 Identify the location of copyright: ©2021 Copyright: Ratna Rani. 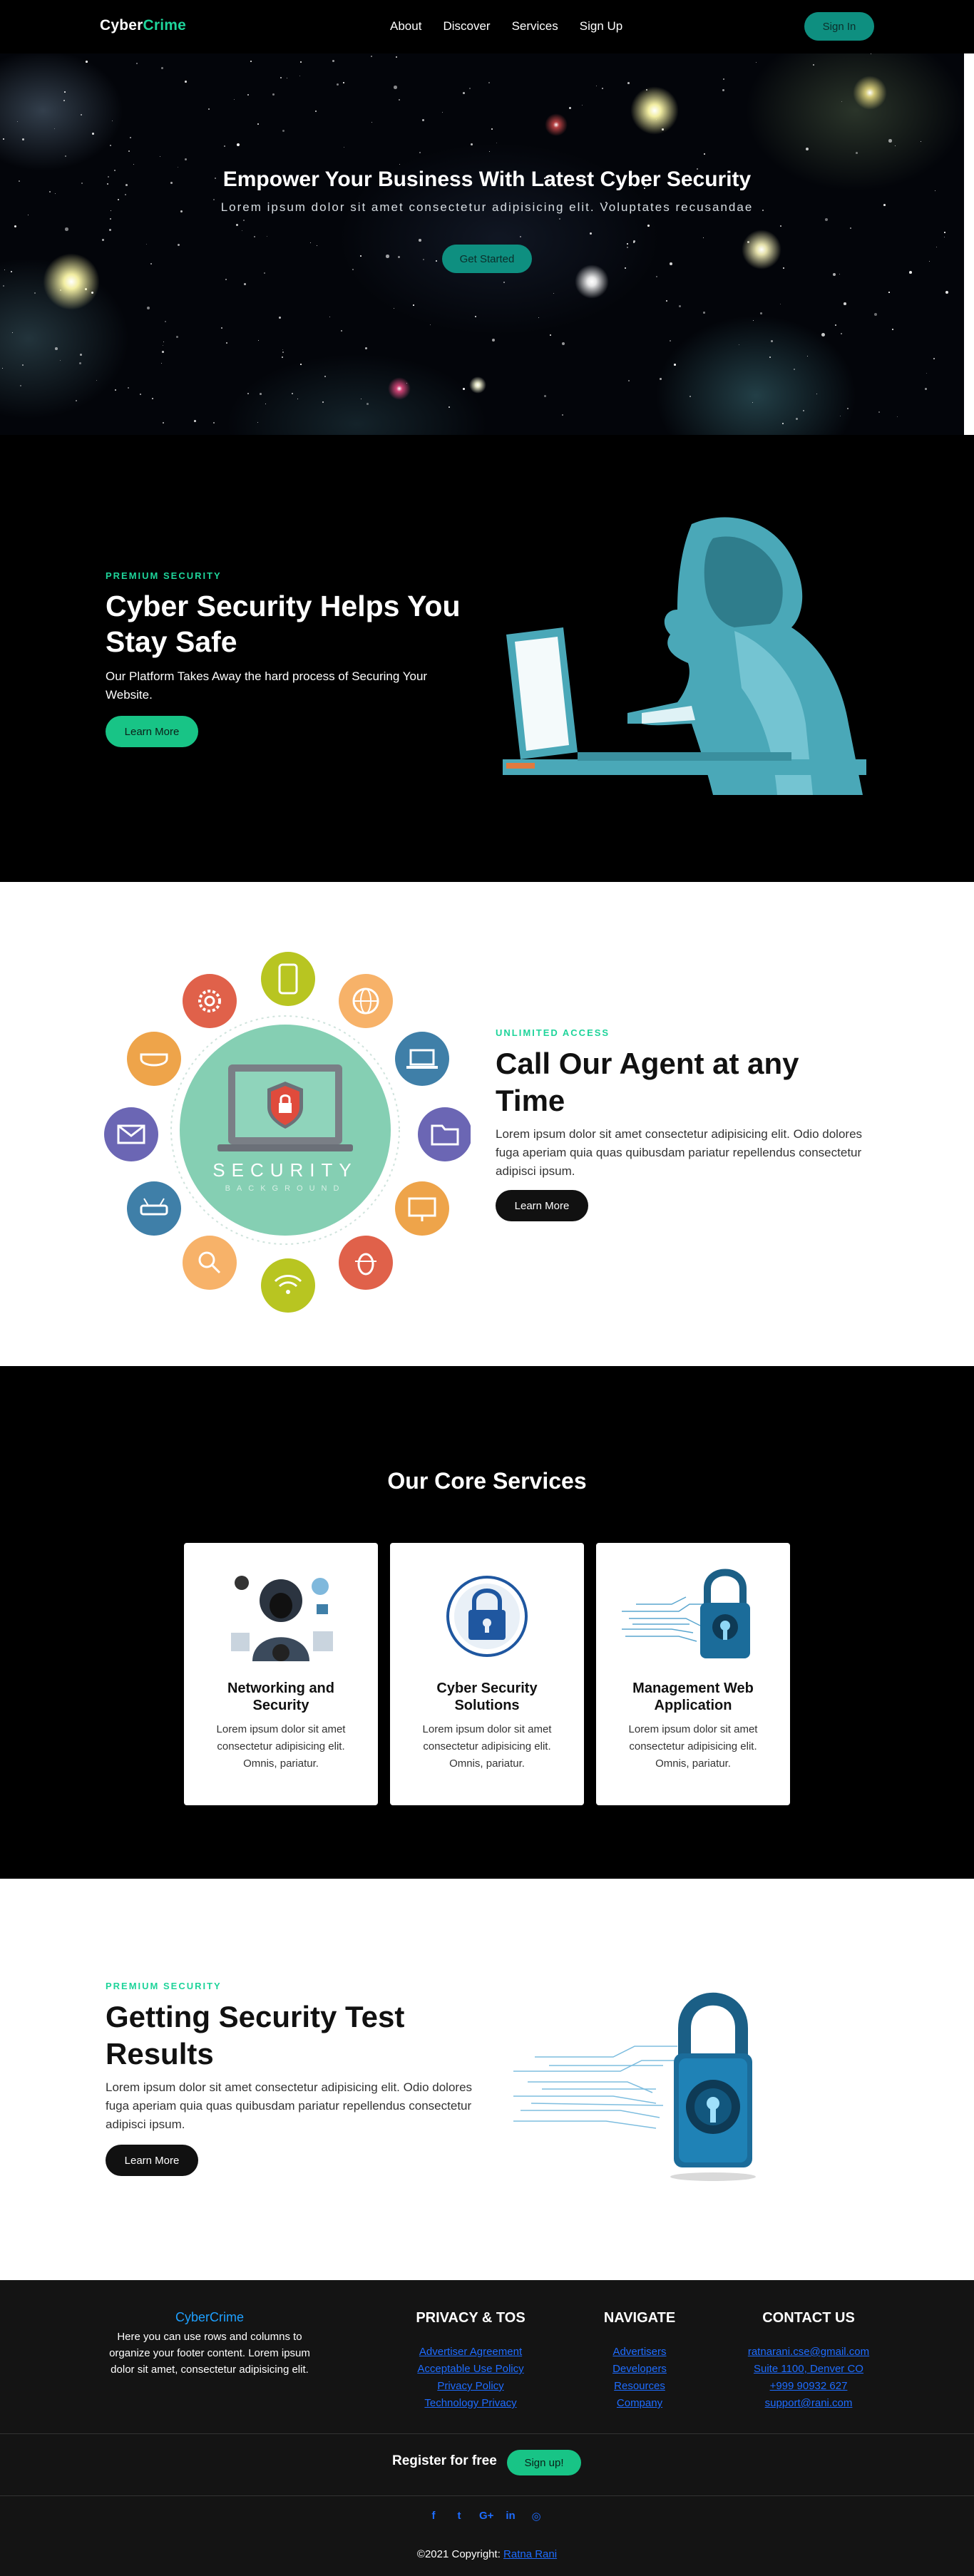
(487, 2554).